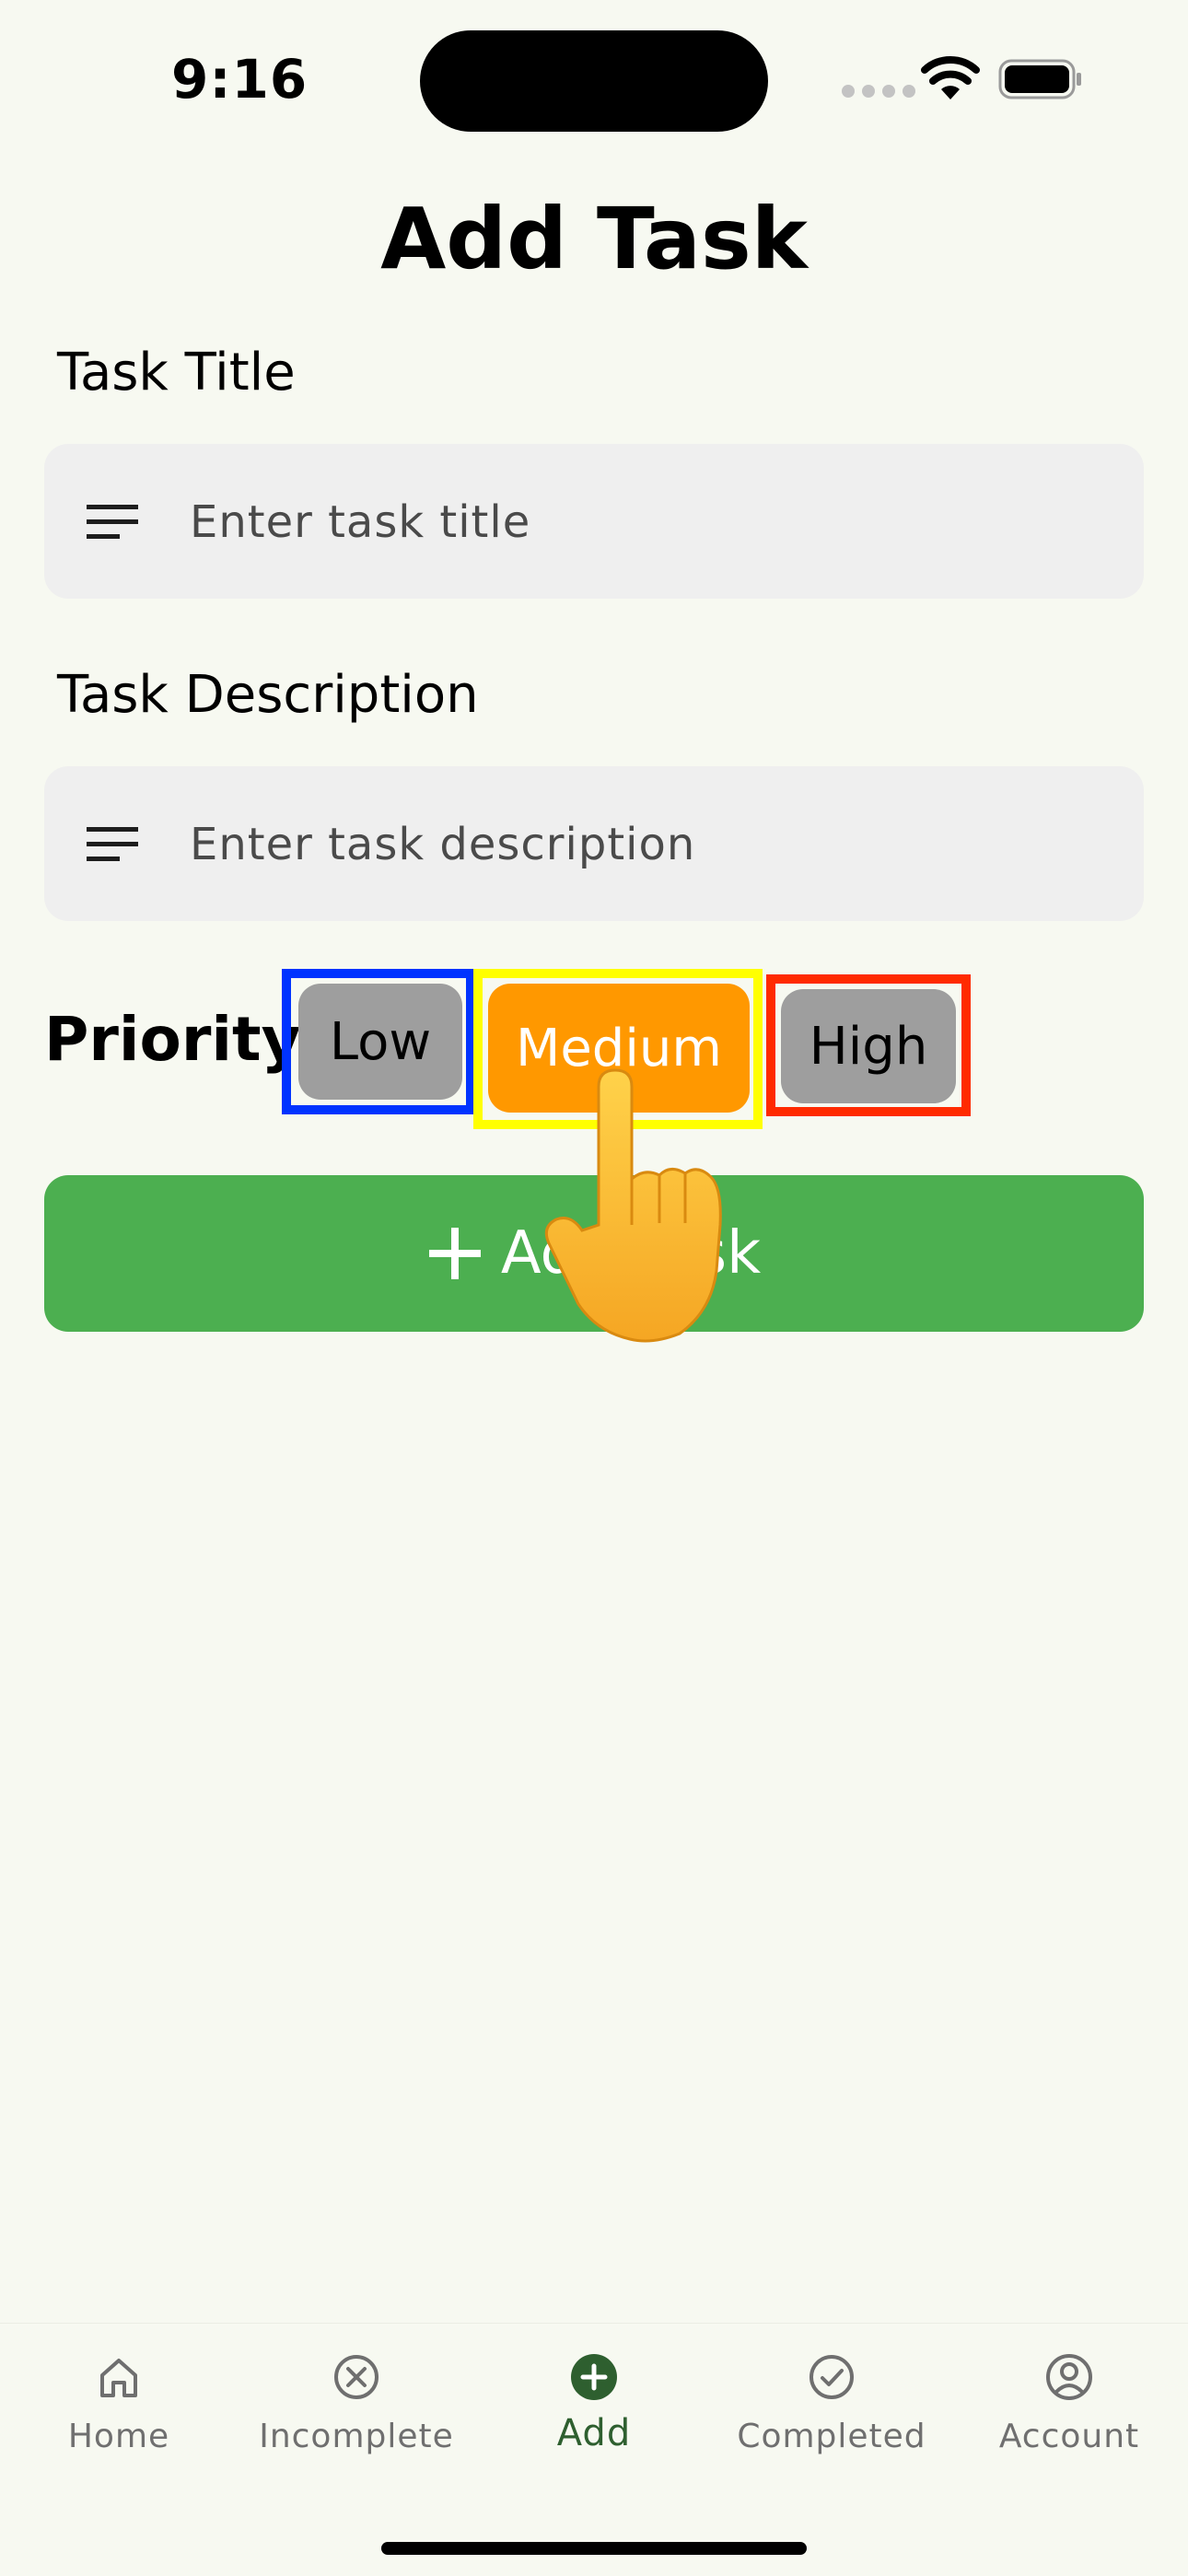  Describe the element at coordinates (831, 2436) in the screenshot. I see `nav-completed-label: Completed` at that location.